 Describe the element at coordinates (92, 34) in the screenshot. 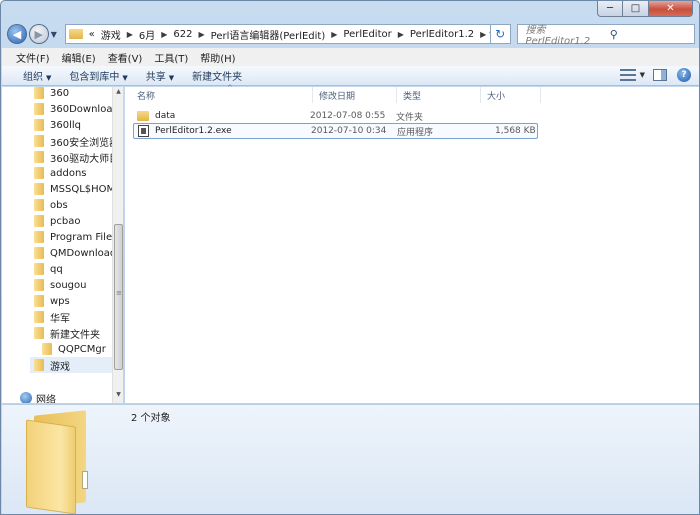

I see `breadcrumb-overflow: «` at that location.